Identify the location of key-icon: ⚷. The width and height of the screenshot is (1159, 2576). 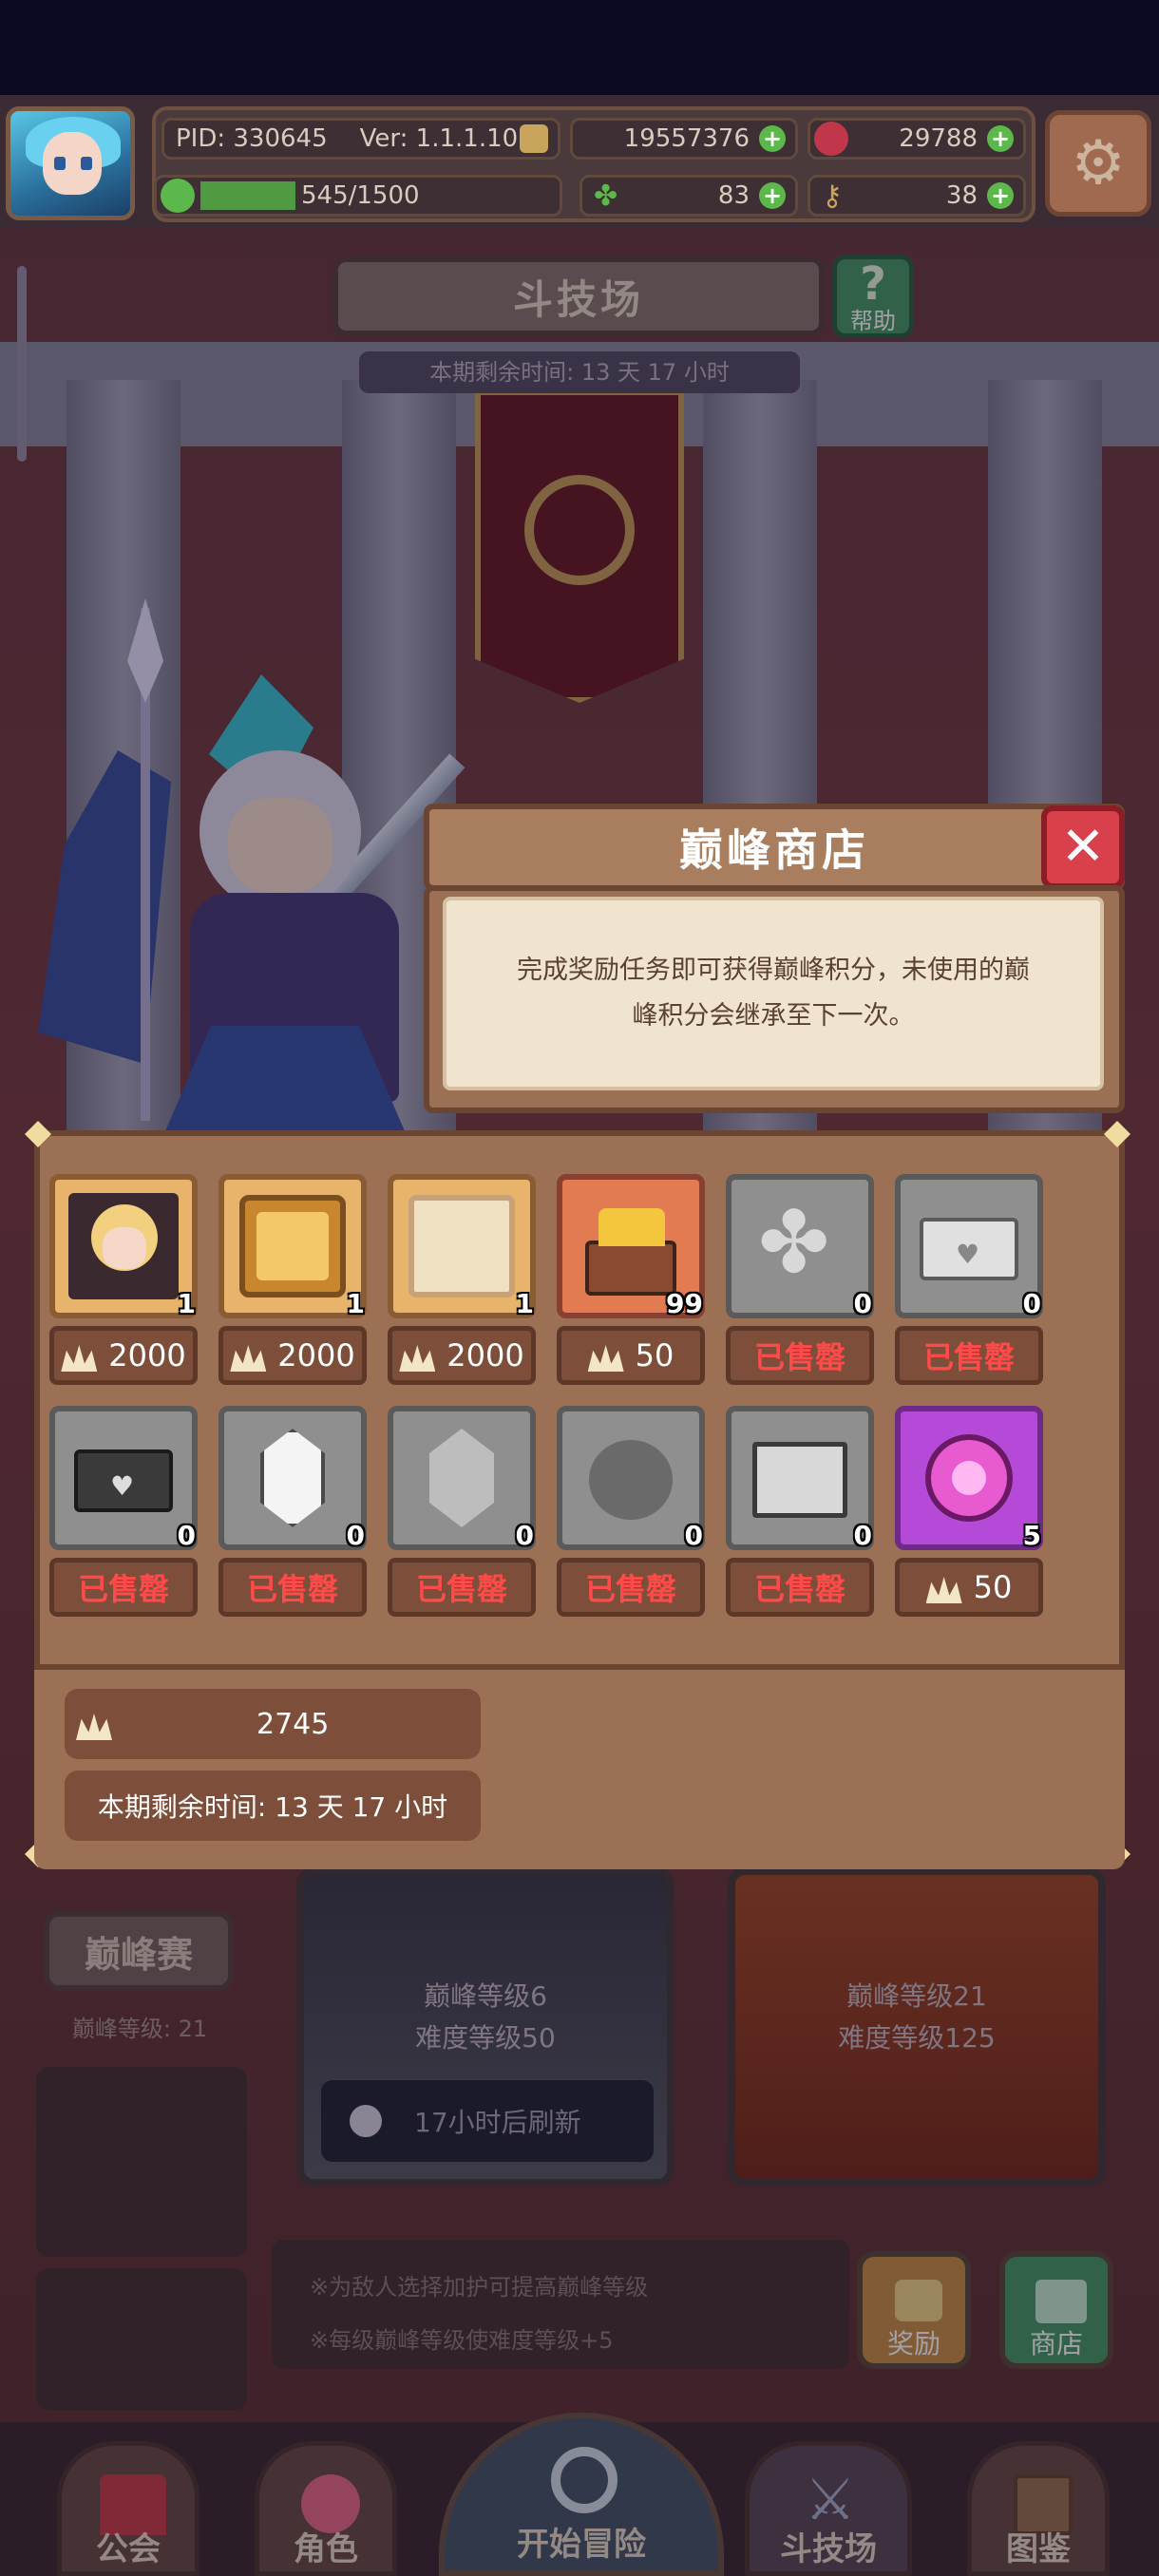
(832, 196).